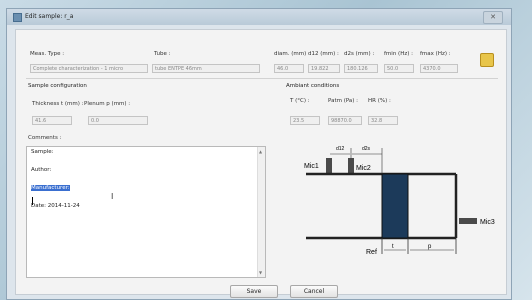  Describe the element at coordinates (42, 152) in the screenshot. I see `comment-line: Sample:` at that location.